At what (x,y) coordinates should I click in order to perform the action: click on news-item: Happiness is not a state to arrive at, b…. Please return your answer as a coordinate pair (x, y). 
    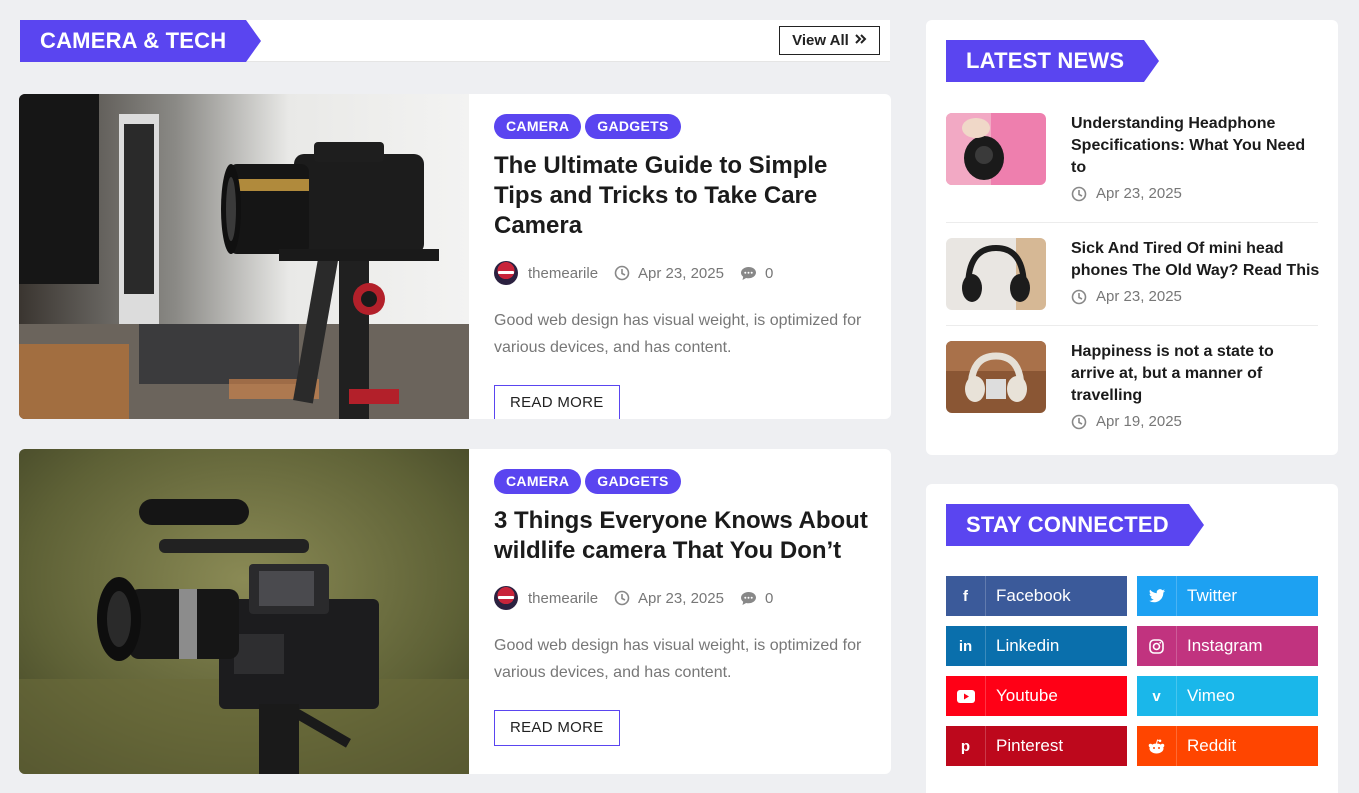
    Looking at the image, I should click on (1132, 387).